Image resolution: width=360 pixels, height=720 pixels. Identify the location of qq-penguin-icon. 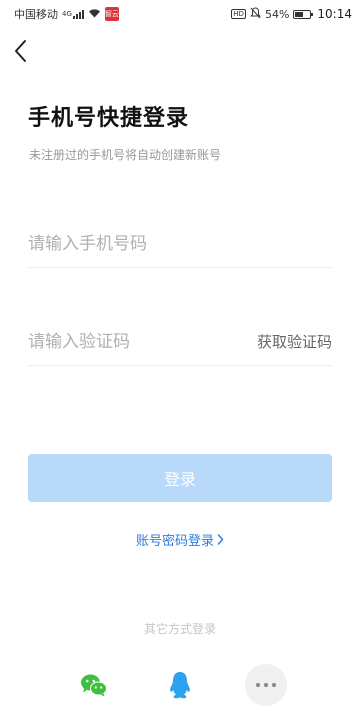
(180, 685).